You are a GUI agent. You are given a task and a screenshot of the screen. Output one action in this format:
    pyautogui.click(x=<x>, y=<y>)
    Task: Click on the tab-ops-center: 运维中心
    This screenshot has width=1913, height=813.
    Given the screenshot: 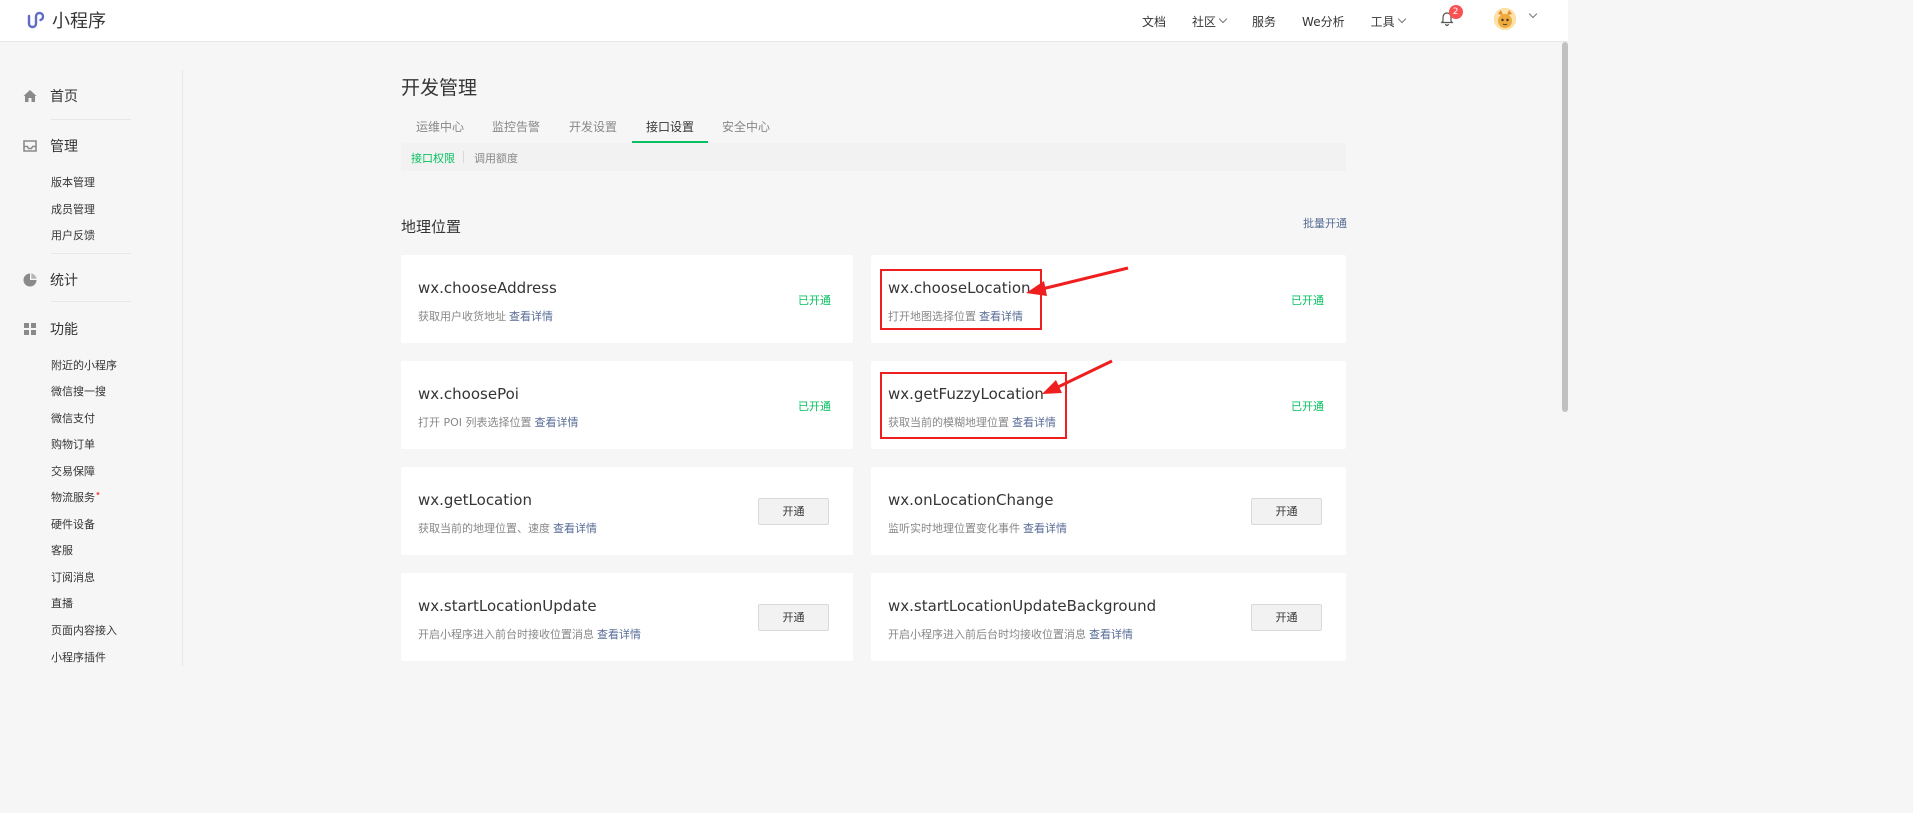 What is the action you would take?
    pyautogui.click(x=440, y=126)
    